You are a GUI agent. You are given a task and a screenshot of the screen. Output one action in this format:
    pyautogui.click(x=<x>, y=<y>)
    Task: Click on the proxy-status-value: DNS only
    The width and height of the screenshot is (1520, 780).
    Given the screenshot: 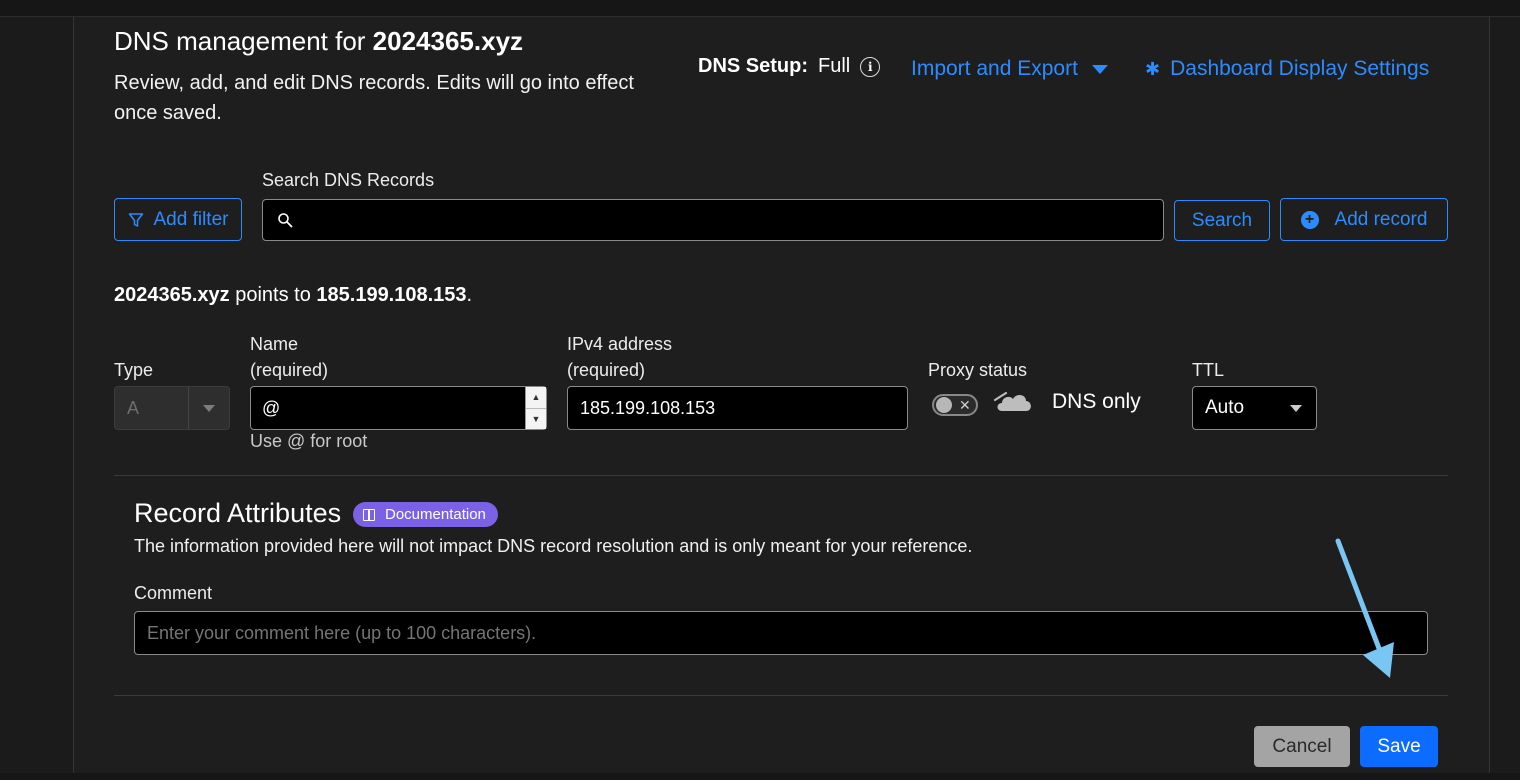 What is the action you would take?
    pyautogui.click(x=1096, y=401)
    